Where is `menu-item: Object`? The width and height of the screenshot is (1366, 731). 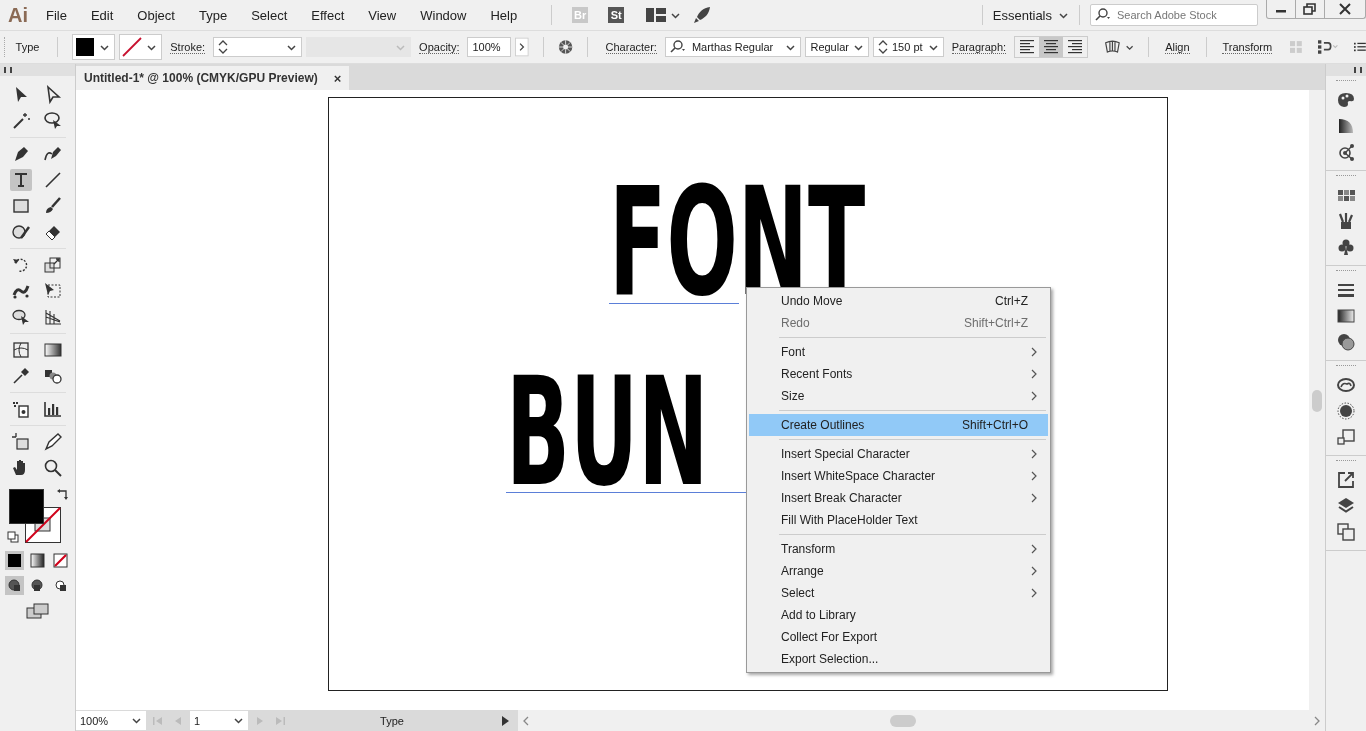
menu-item: Object is located at coordinates (156, 15).